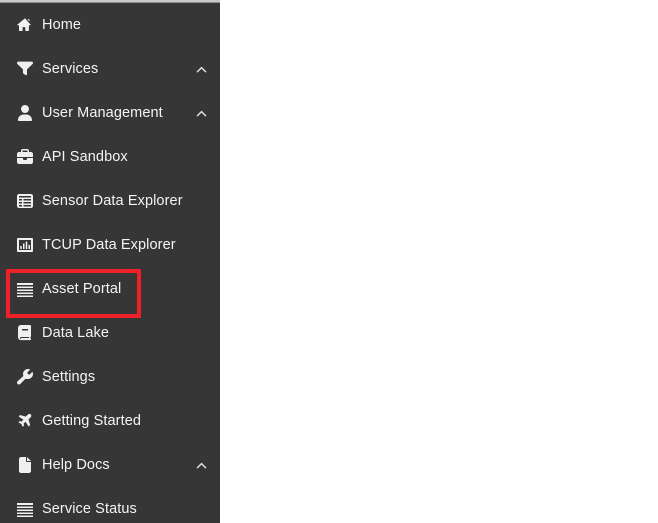 This screenshot has height=523, width=658. Describe the element at coordinates (24, 245) in the screenshot. I see `bar-chart-icon` at that location.